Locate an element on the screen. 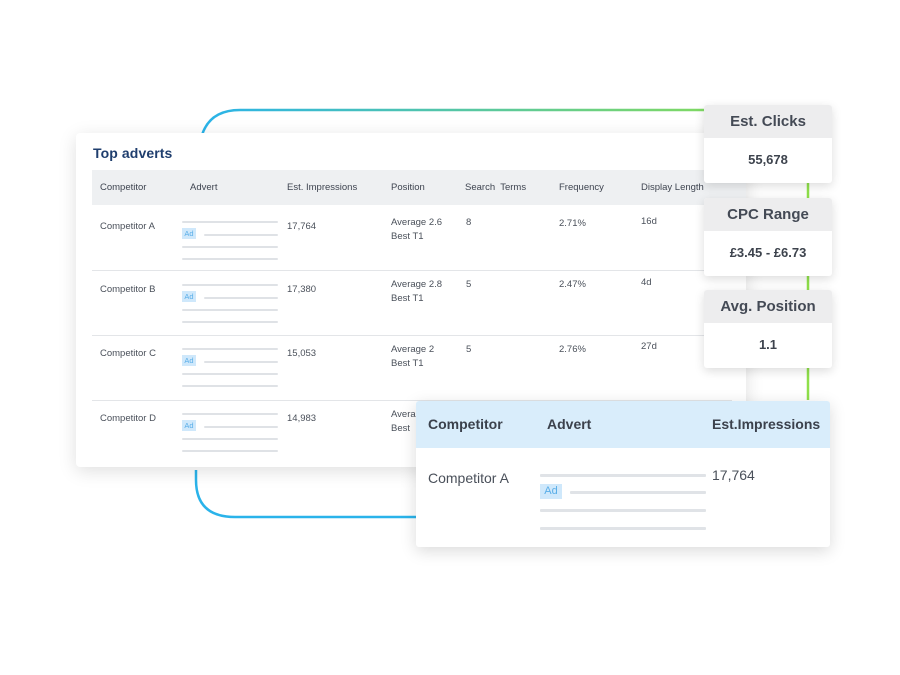  row-competitor: Competitor B is located at coordinates (128, 289).